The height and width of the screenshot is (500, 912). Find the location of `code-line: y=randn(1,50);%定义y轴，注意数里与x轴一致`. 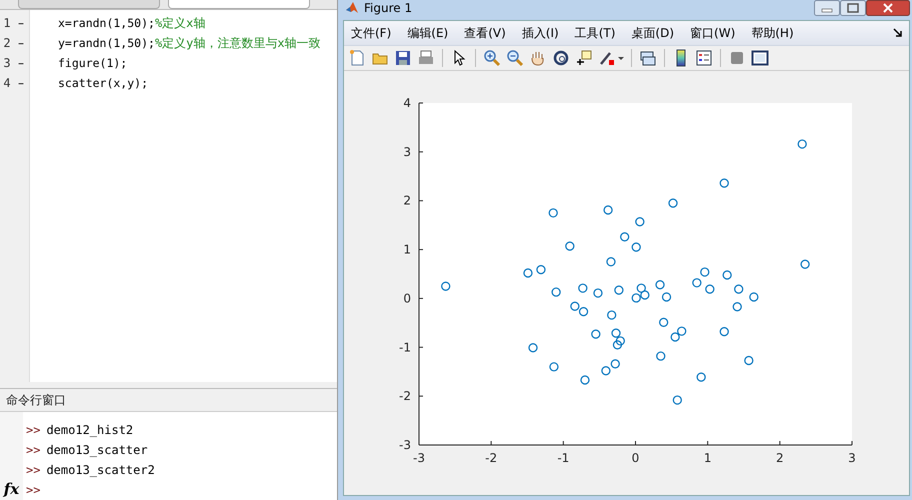

code-line: y=randn(1,50);%定义y轴，注意数里与x轴一致 is located at coordinates (189, 43).